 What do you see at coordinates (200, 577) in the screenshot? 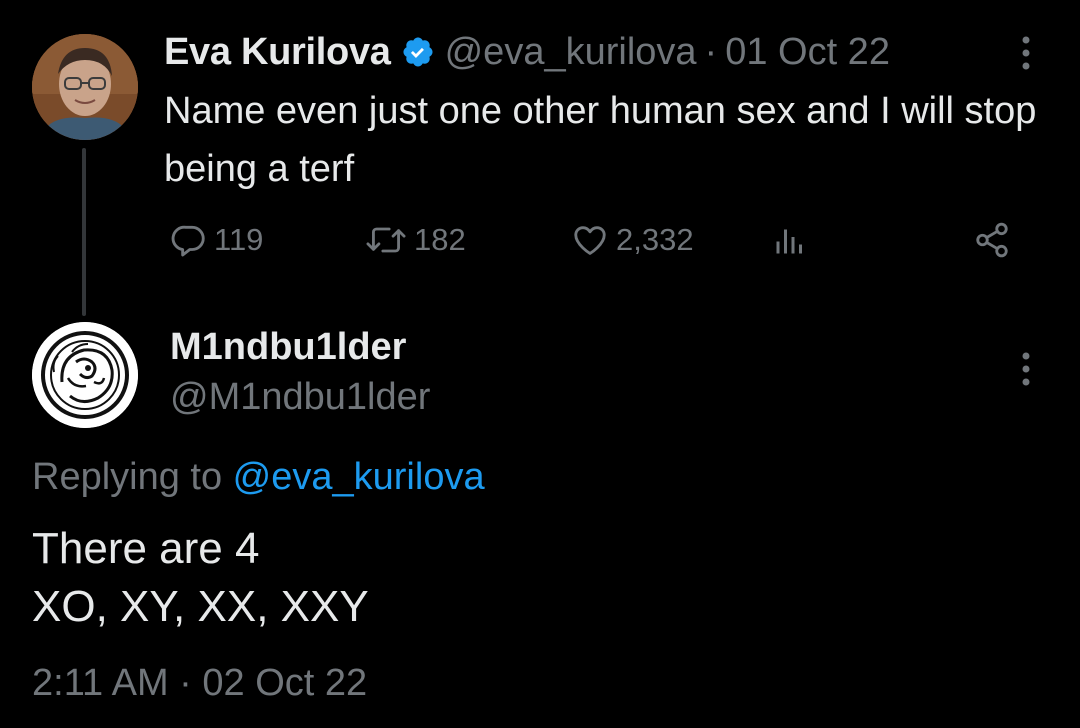
I see `reply-tweet-text: There are 4 XO, XY, XX, XXY` at bounding box center [200, 577].